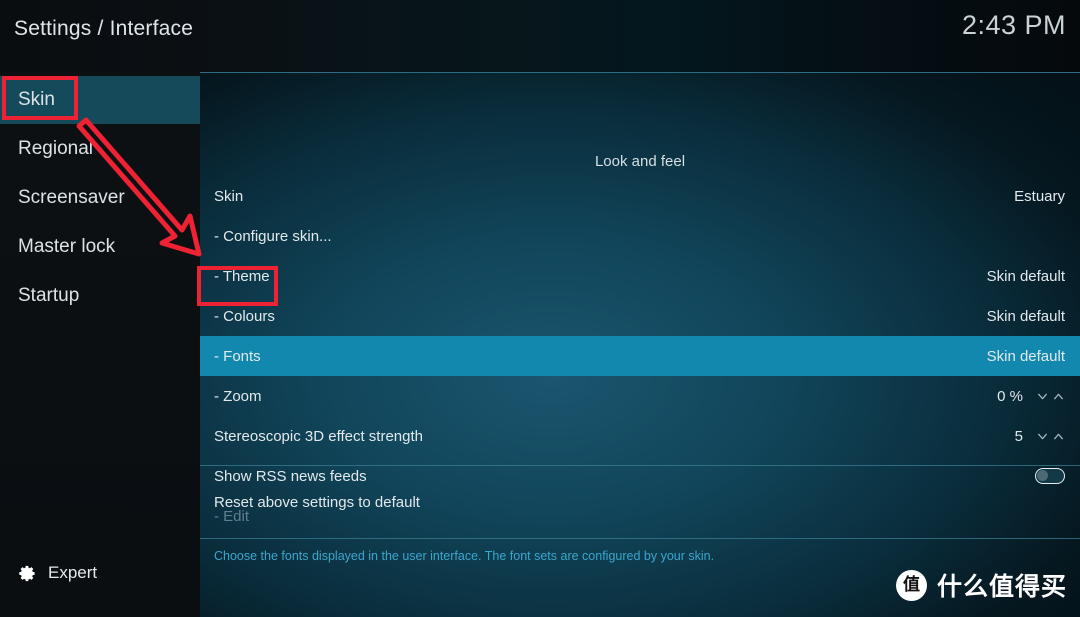 This screenshot has width=1080, height=617. Describe the element at coordinates (49, 295) in the screenshot. I see `sidebar-item-label: Startup` at that location.